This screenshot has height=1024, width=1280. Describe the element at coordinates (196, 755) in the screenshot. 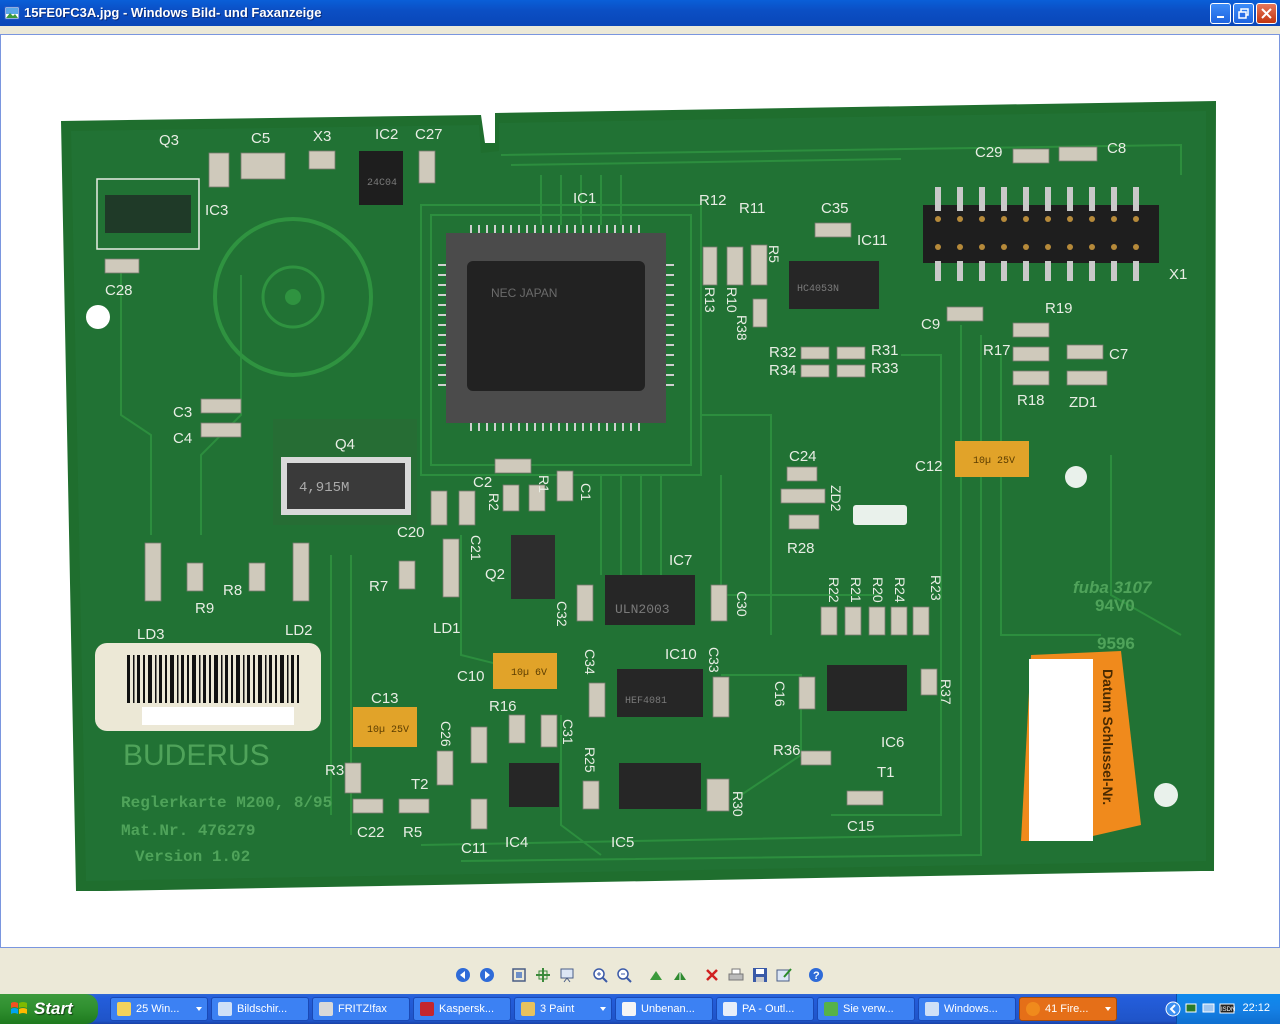

I see `brand-label: BUDERUS` at that location.